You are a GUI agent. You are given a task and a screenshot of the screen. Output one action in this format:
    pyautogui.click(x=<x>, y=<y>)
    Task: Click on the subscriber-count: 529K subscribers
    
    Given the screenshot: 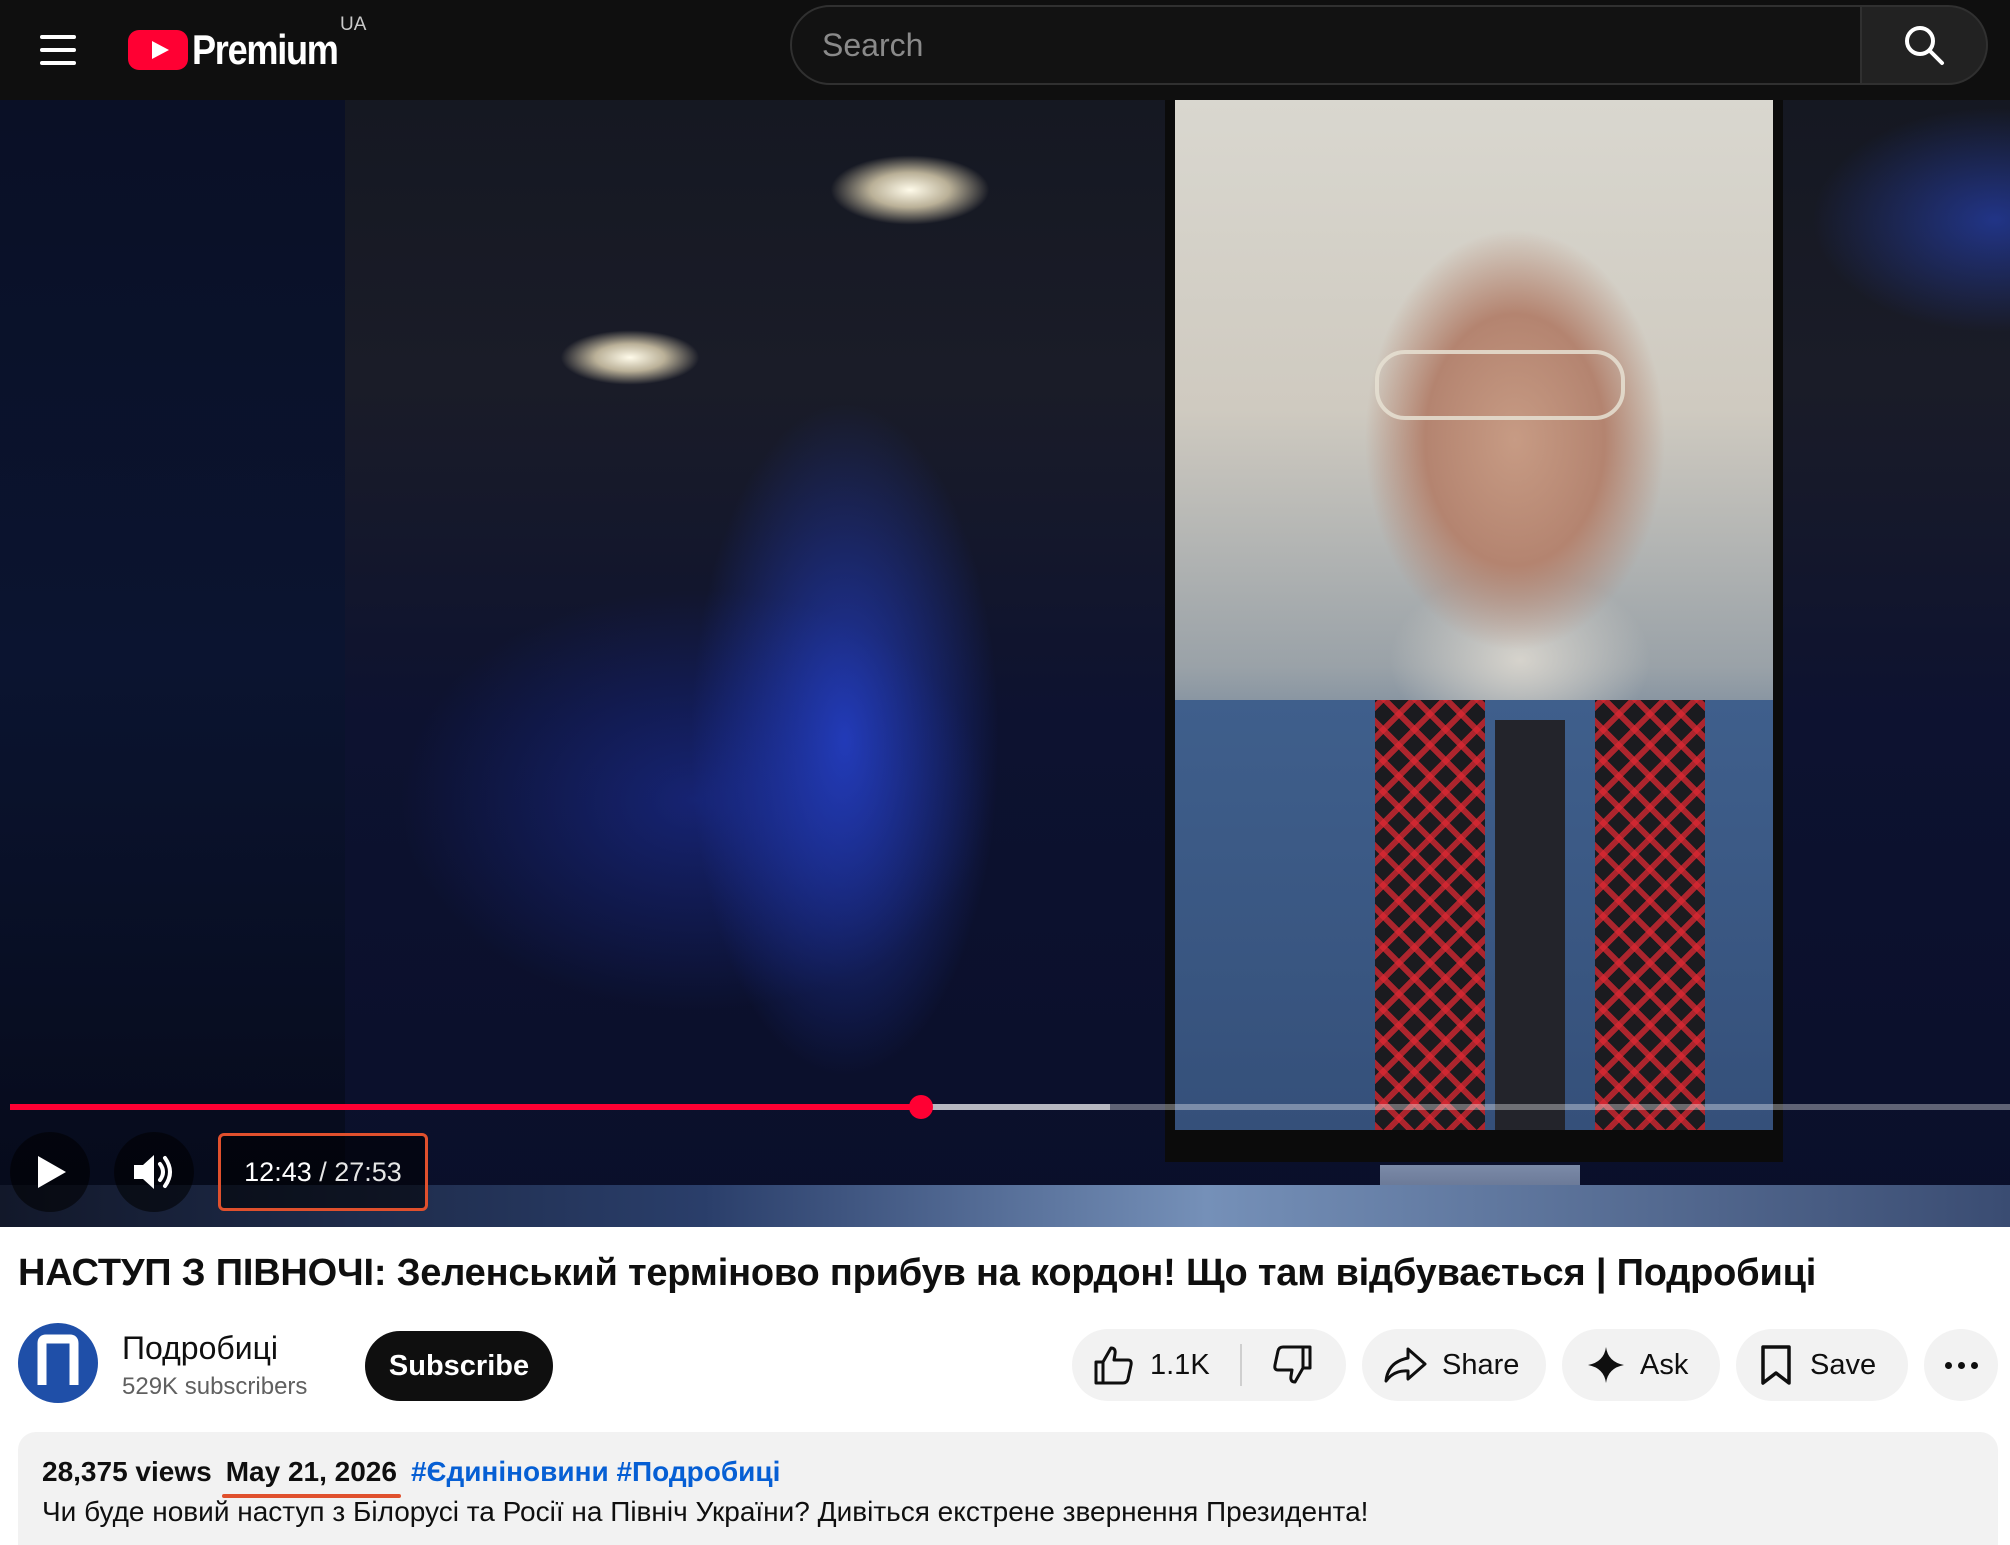 What is the action you would take?
    pyautogui.click(x=215, y=1386)
    